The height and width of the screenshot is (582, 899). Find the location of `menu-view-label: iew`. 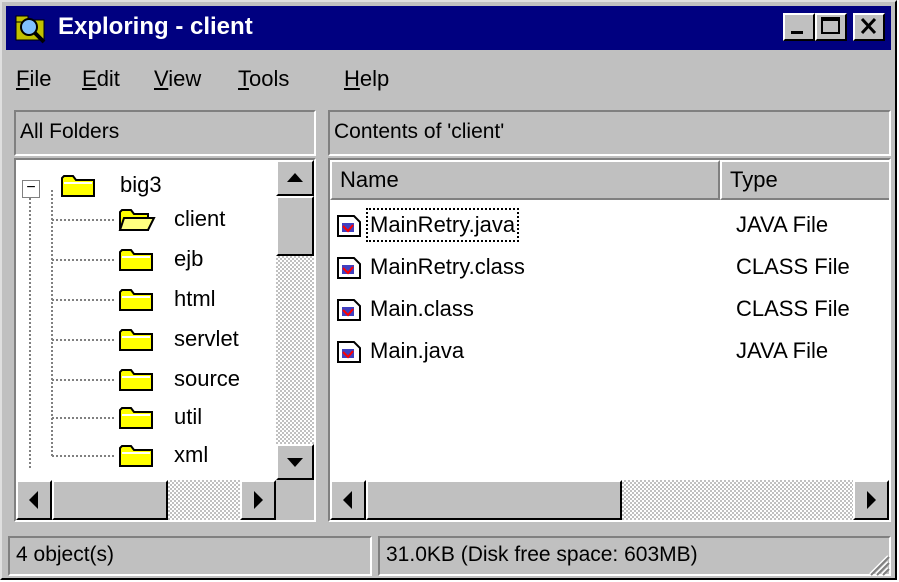

menu-view-label: iew is located at coordinates (184, 78).